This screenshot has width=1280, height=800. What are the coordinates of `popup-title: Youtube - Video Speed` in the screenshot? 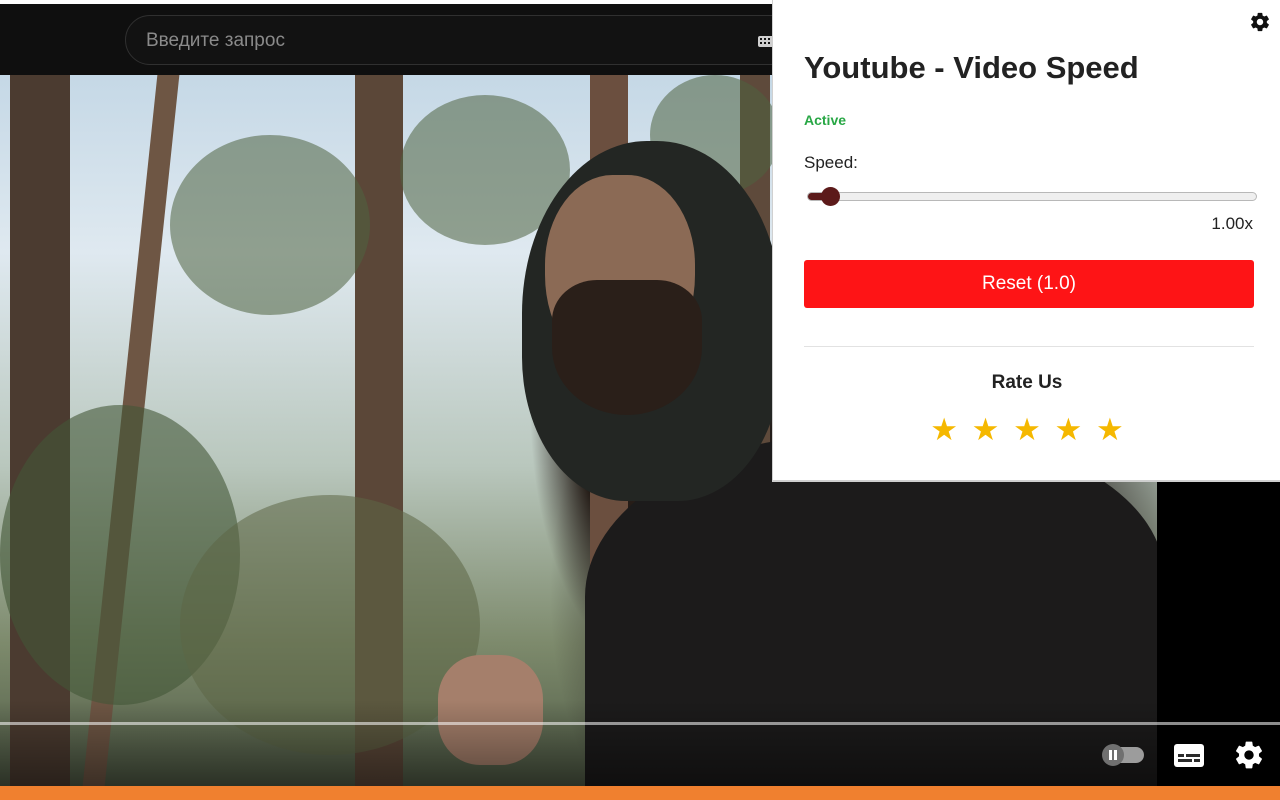 It's located at (971, 67).